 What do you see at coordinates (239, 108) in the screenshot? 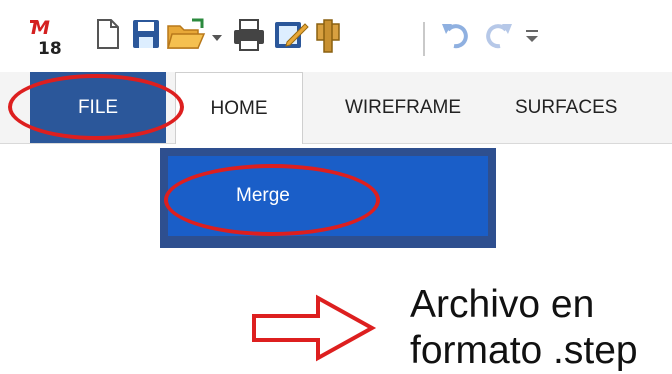
I see `tab-home: HOME` at bounding box center [239, 108].